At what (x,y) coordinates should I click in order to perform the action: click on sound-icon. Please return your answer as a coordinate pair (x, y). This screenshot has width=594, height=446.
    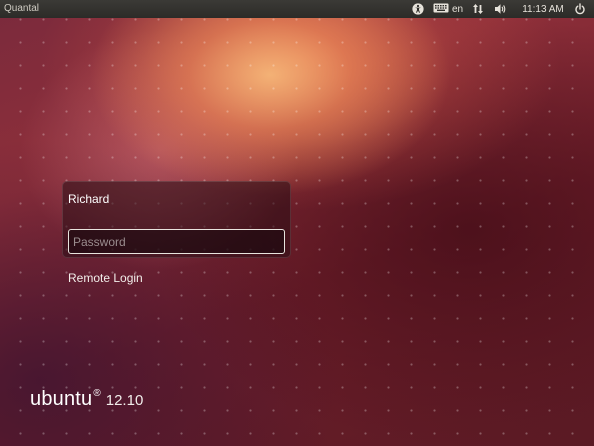
    Looking at the image, I should click on (500, 9).